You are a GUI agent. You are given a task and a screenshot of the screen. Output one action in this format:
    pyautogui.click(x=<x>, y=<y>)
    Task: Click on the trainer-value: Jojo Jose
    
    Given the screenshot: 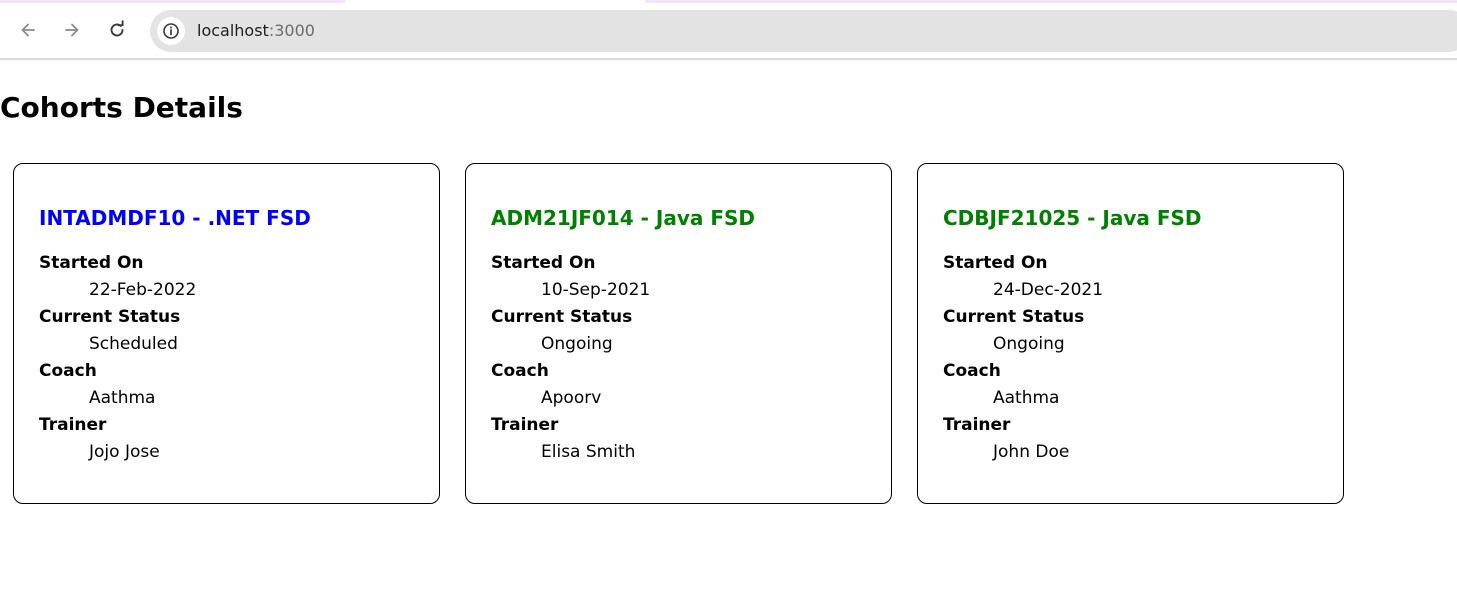 What is the action you would take?
    pyautogui.click(x=124, y=452)
    